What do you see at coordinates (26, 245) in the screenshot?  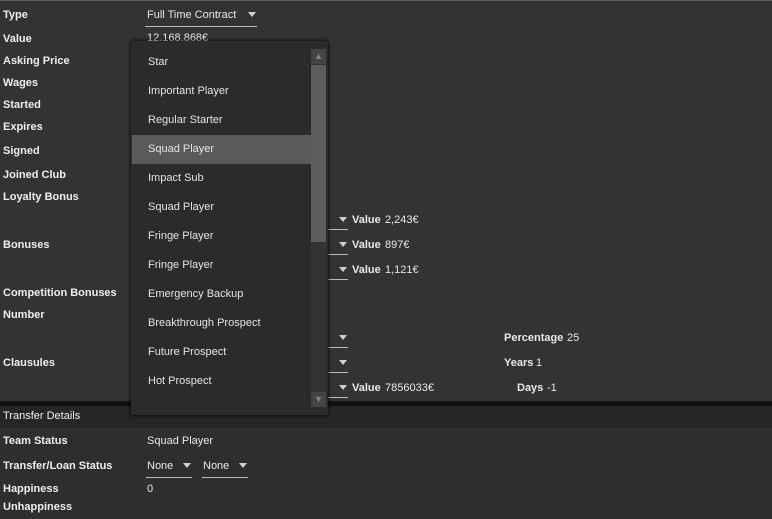 I see `bonuses-label: Bonuses` at bounding box center [26, 245].